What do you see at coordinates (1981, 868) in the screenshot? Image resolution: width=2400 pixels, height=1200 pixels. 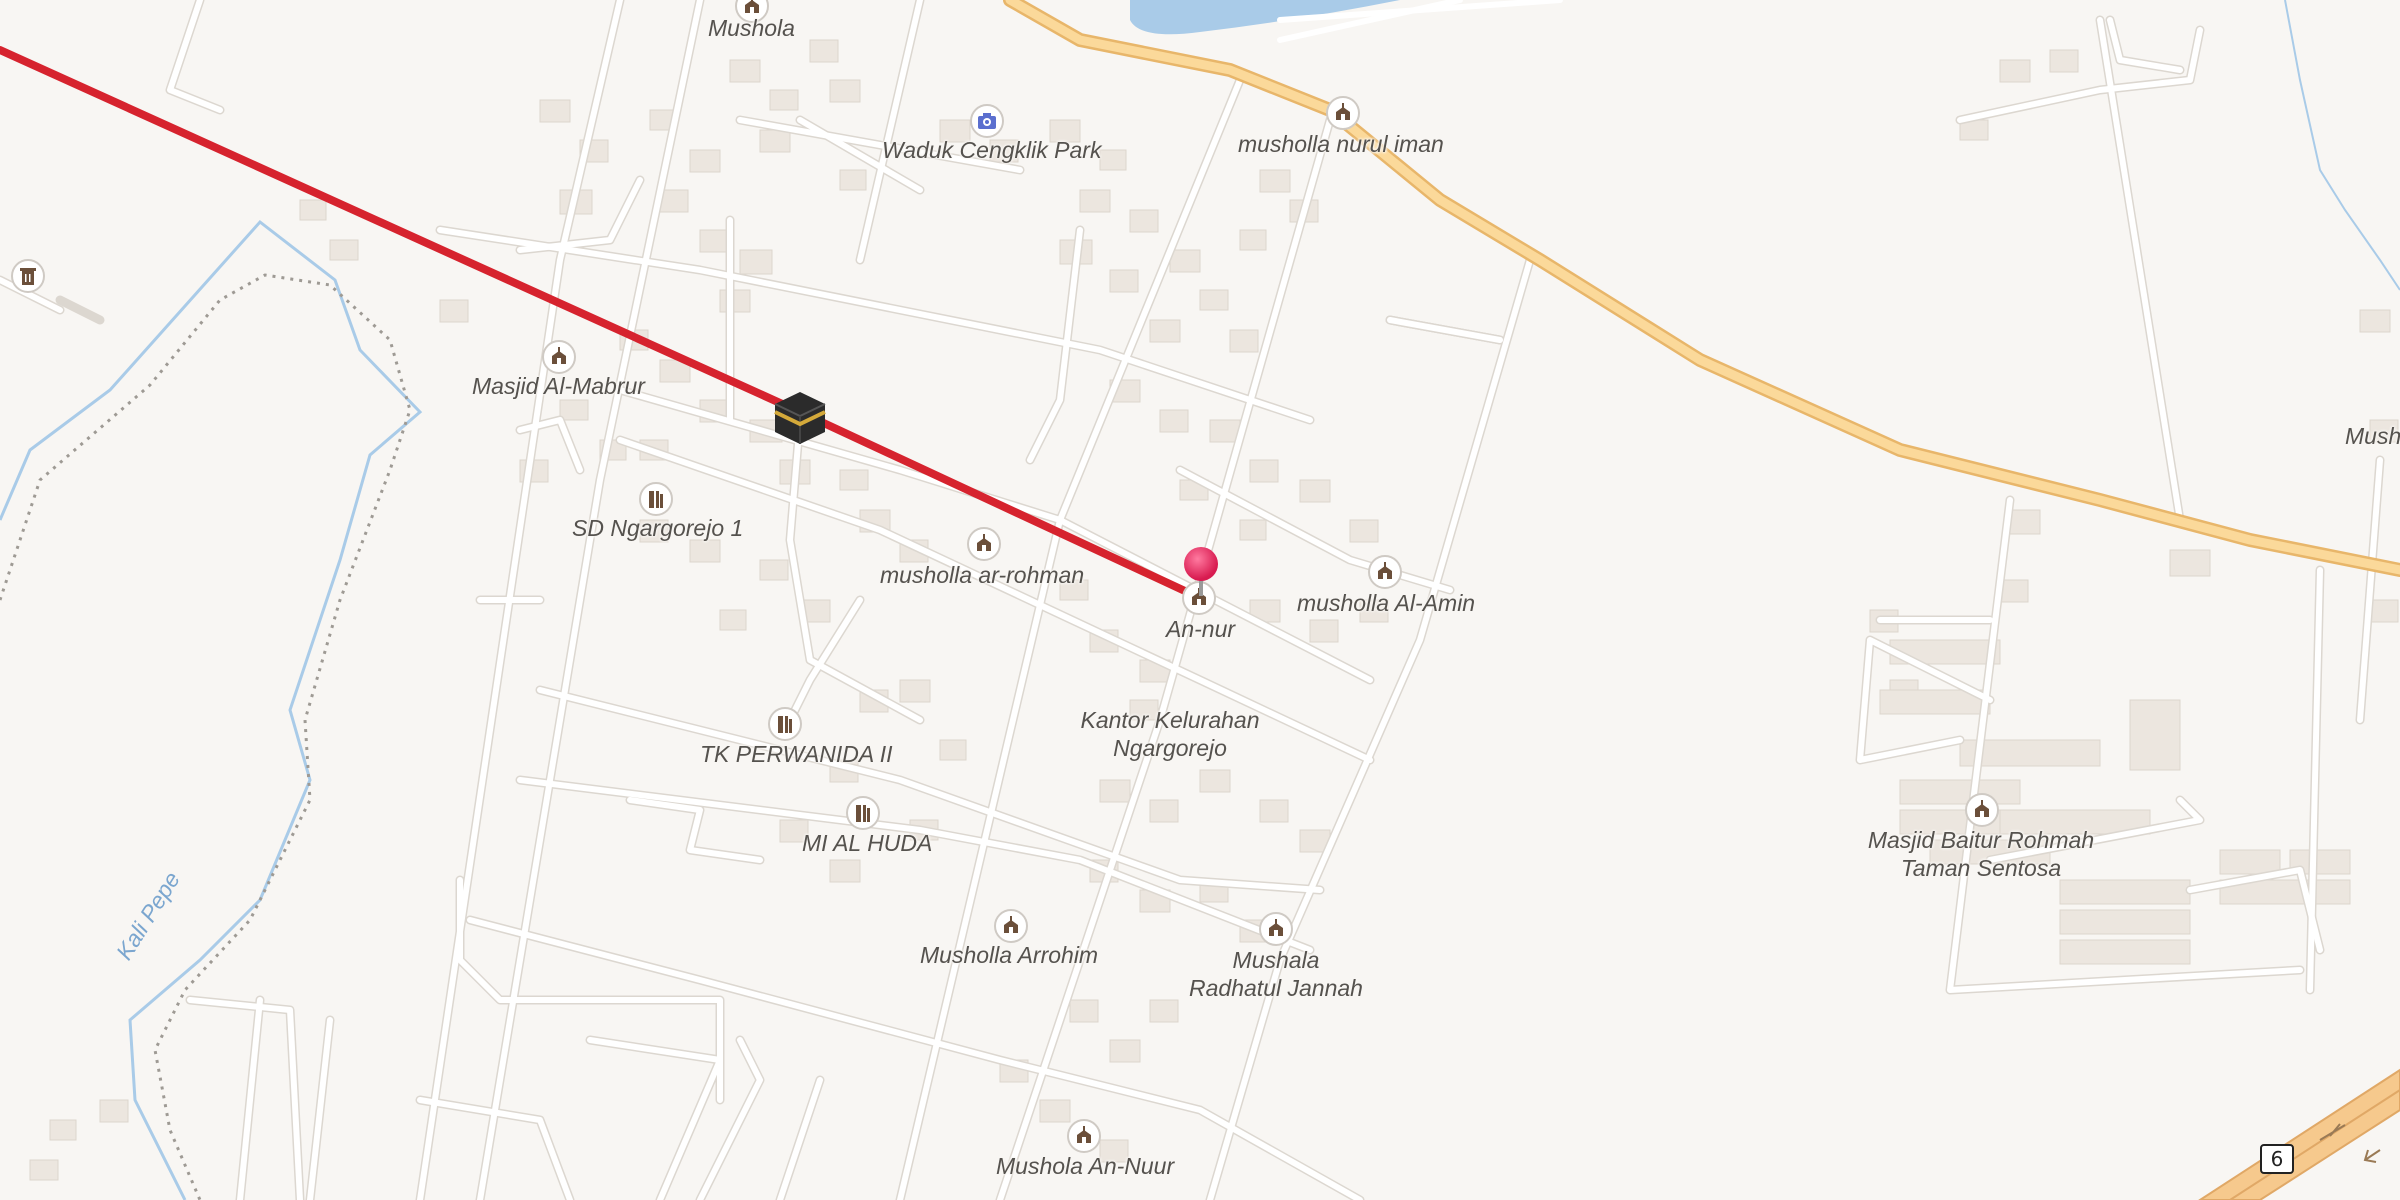 I see `label-baitur-line2: Taman Sentosa` at bounding box center [1981, 868].